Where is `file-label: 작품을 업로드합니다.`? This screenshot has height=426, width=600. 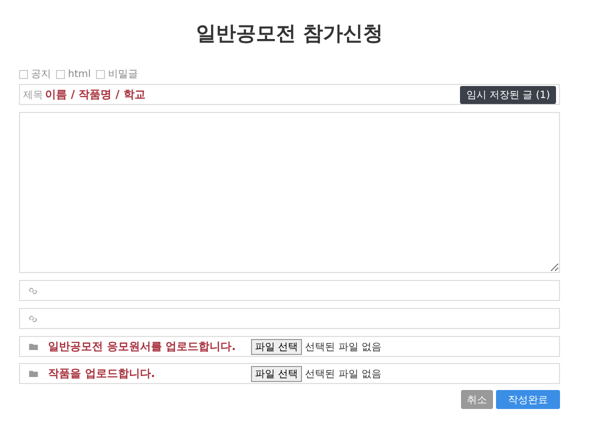
file-label: 작품을 업로드합니다. is located at coordinates (102, 373).